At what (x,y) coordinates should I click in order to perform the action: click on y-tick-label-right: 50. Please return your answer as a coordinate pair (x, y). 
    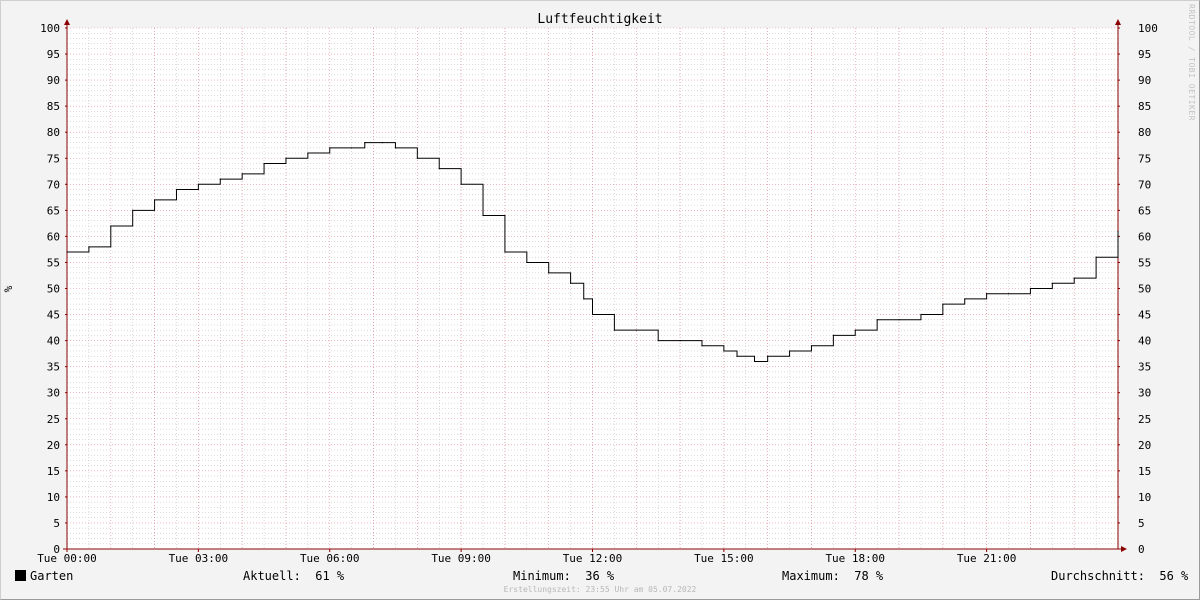
    Looking at the image, I should click on (1144, 289).